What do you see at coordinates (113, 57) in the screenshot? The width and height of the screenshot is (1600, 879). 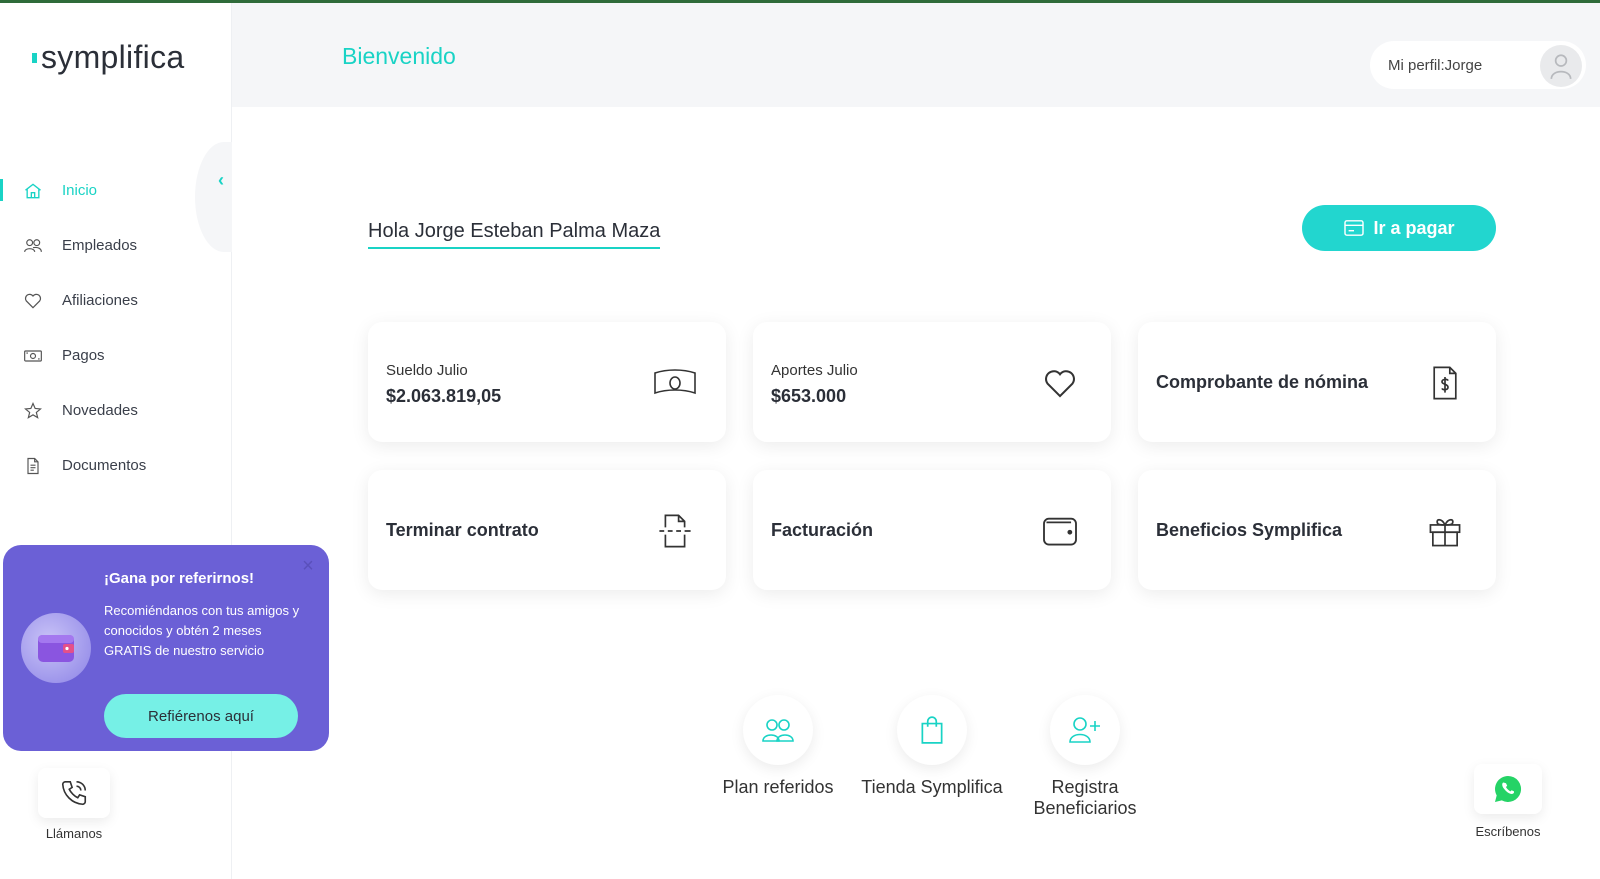 I see `brand-name: symplifica` at bounding box center [113, 57].